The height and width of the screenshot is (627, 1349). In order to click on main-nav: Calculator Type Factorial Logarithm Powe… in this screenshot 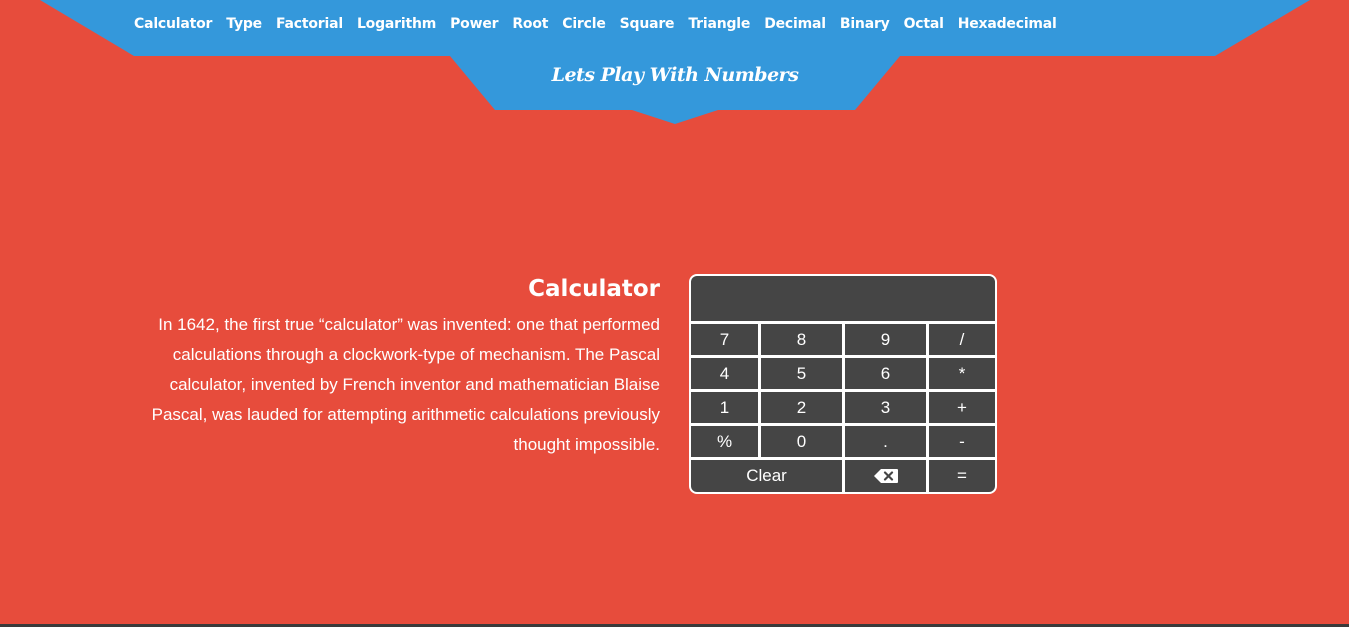, I will do `click(602, 24)`.